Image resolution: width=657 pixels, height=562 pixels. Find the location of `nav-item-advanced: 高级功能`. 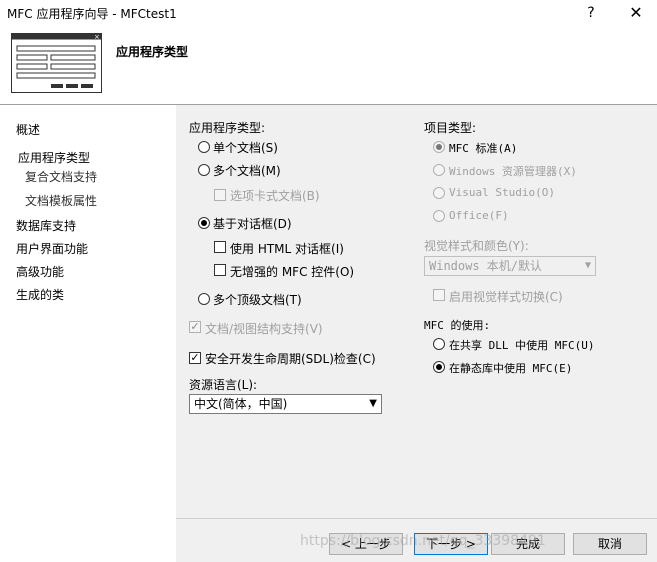

nav-item-advanced: 高级功能 is located at coordinates (40, 271).